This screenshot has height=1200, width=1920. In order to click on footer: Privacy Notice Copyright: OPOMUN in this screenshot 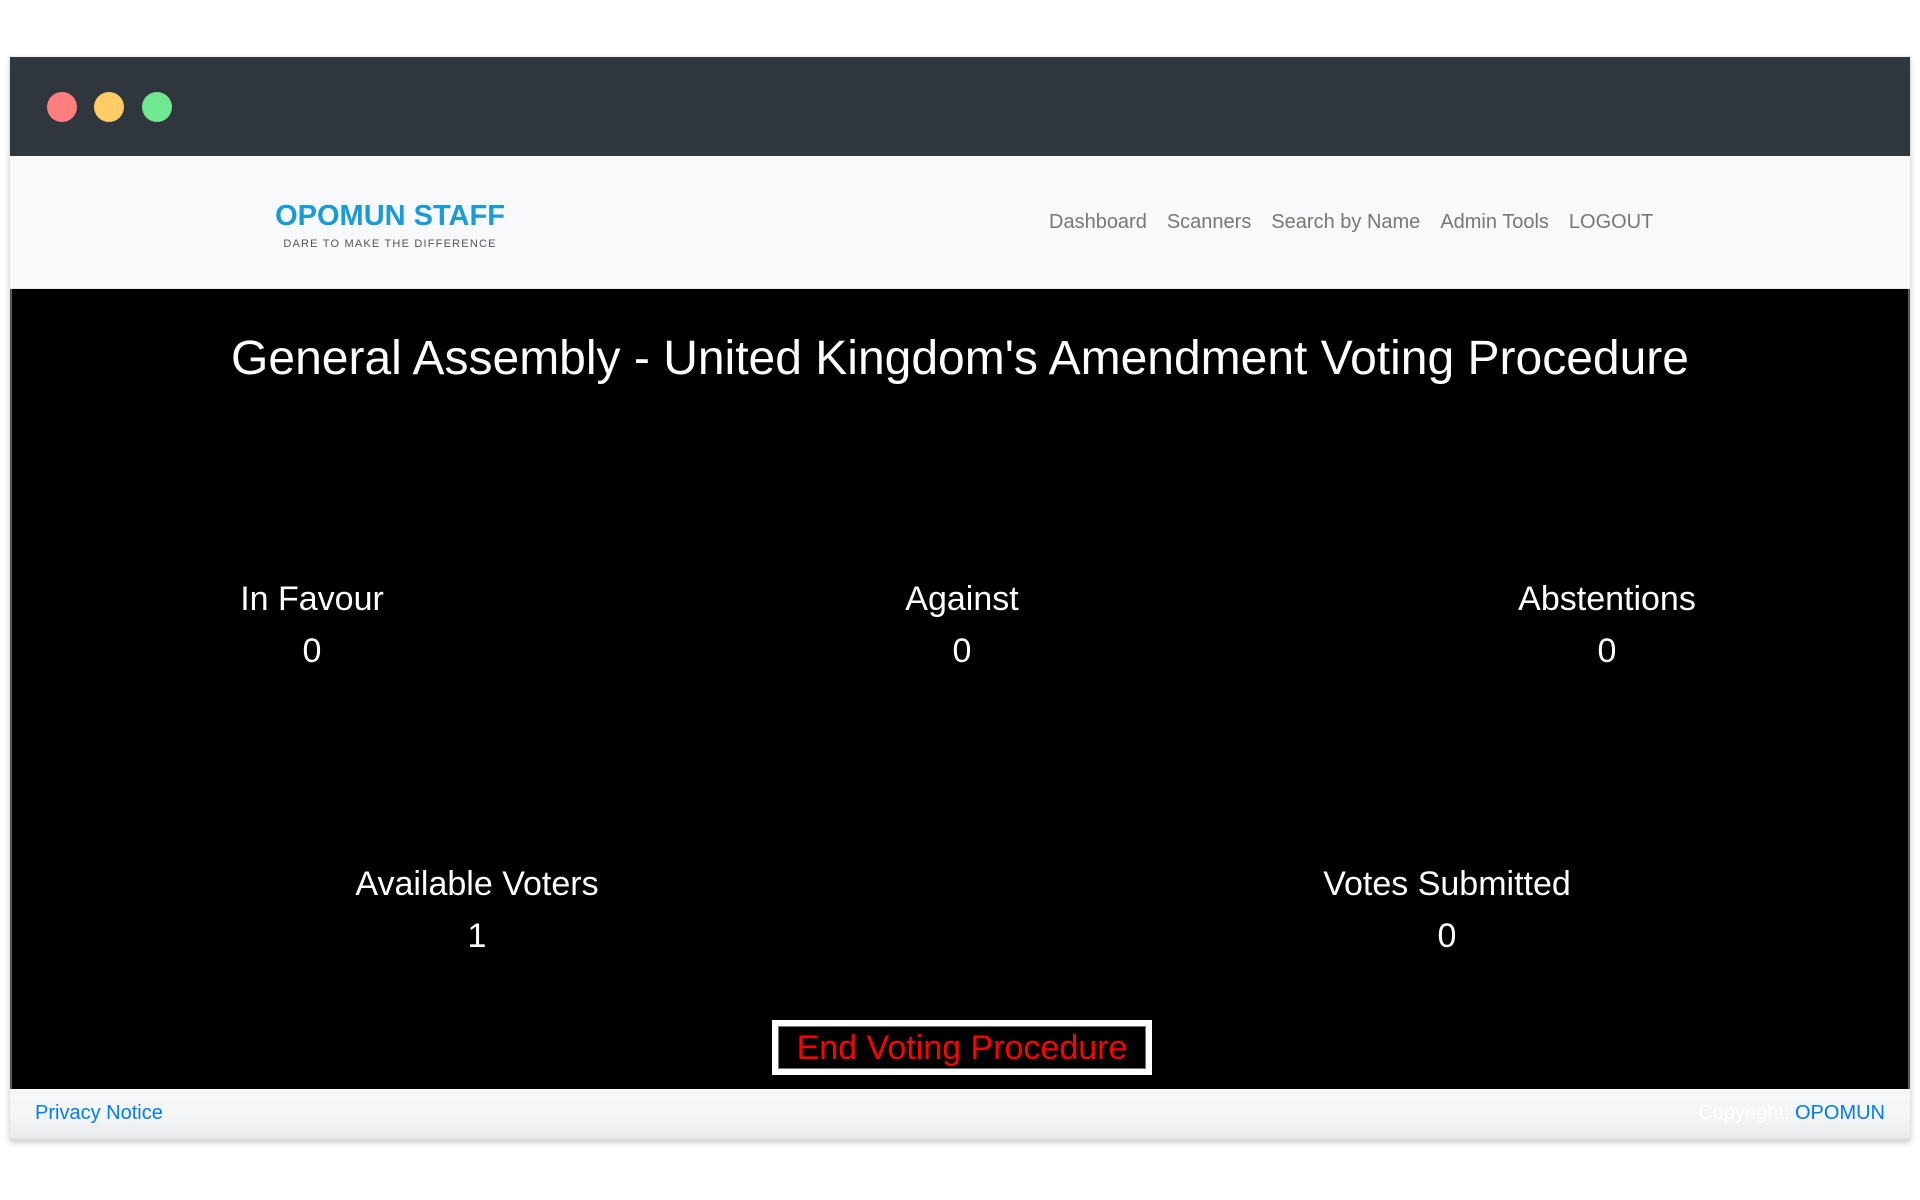, I will do `click(960, 1114)`.